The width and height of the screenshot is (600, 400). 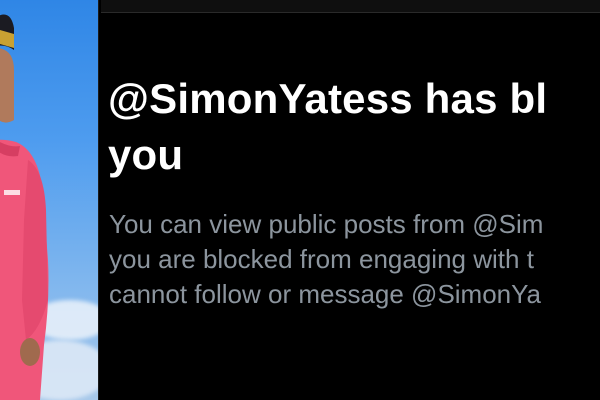 I want to click on cyclist-figure, so click(x=24, y=207).